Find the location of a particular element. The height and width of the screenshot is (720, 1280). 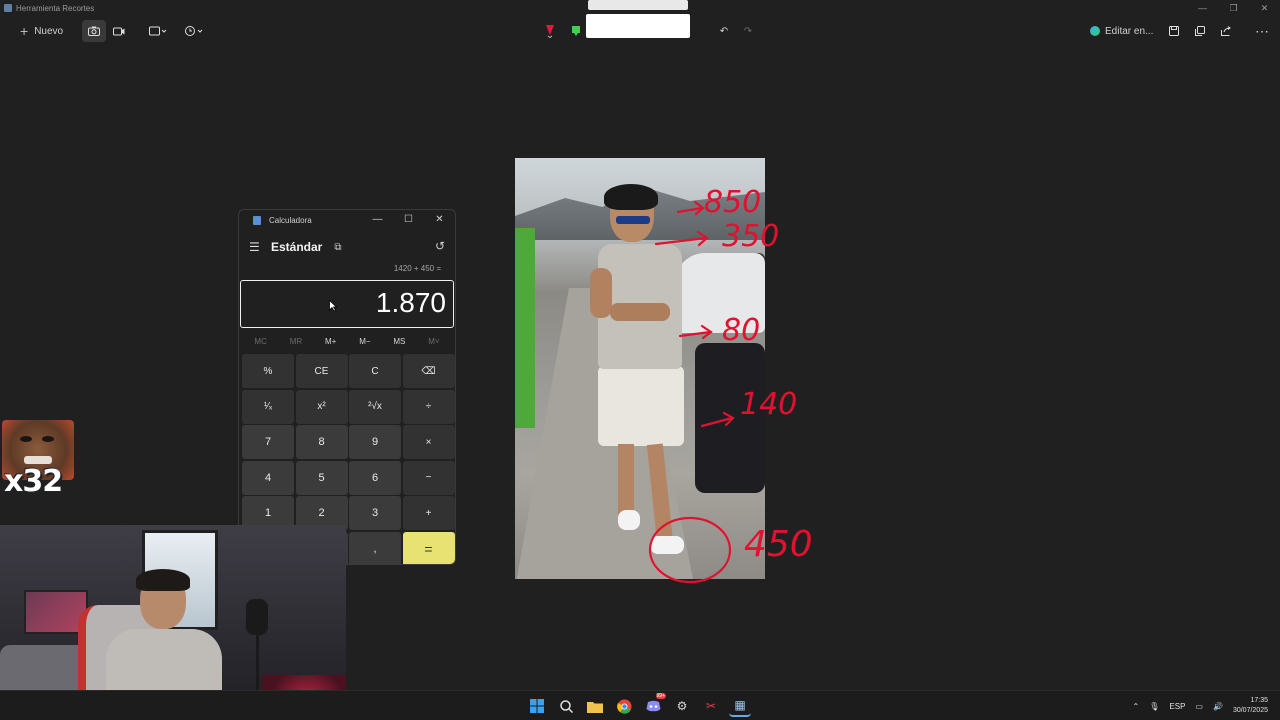

more-icon: ⋯ is located at coordinates (1262, 31).